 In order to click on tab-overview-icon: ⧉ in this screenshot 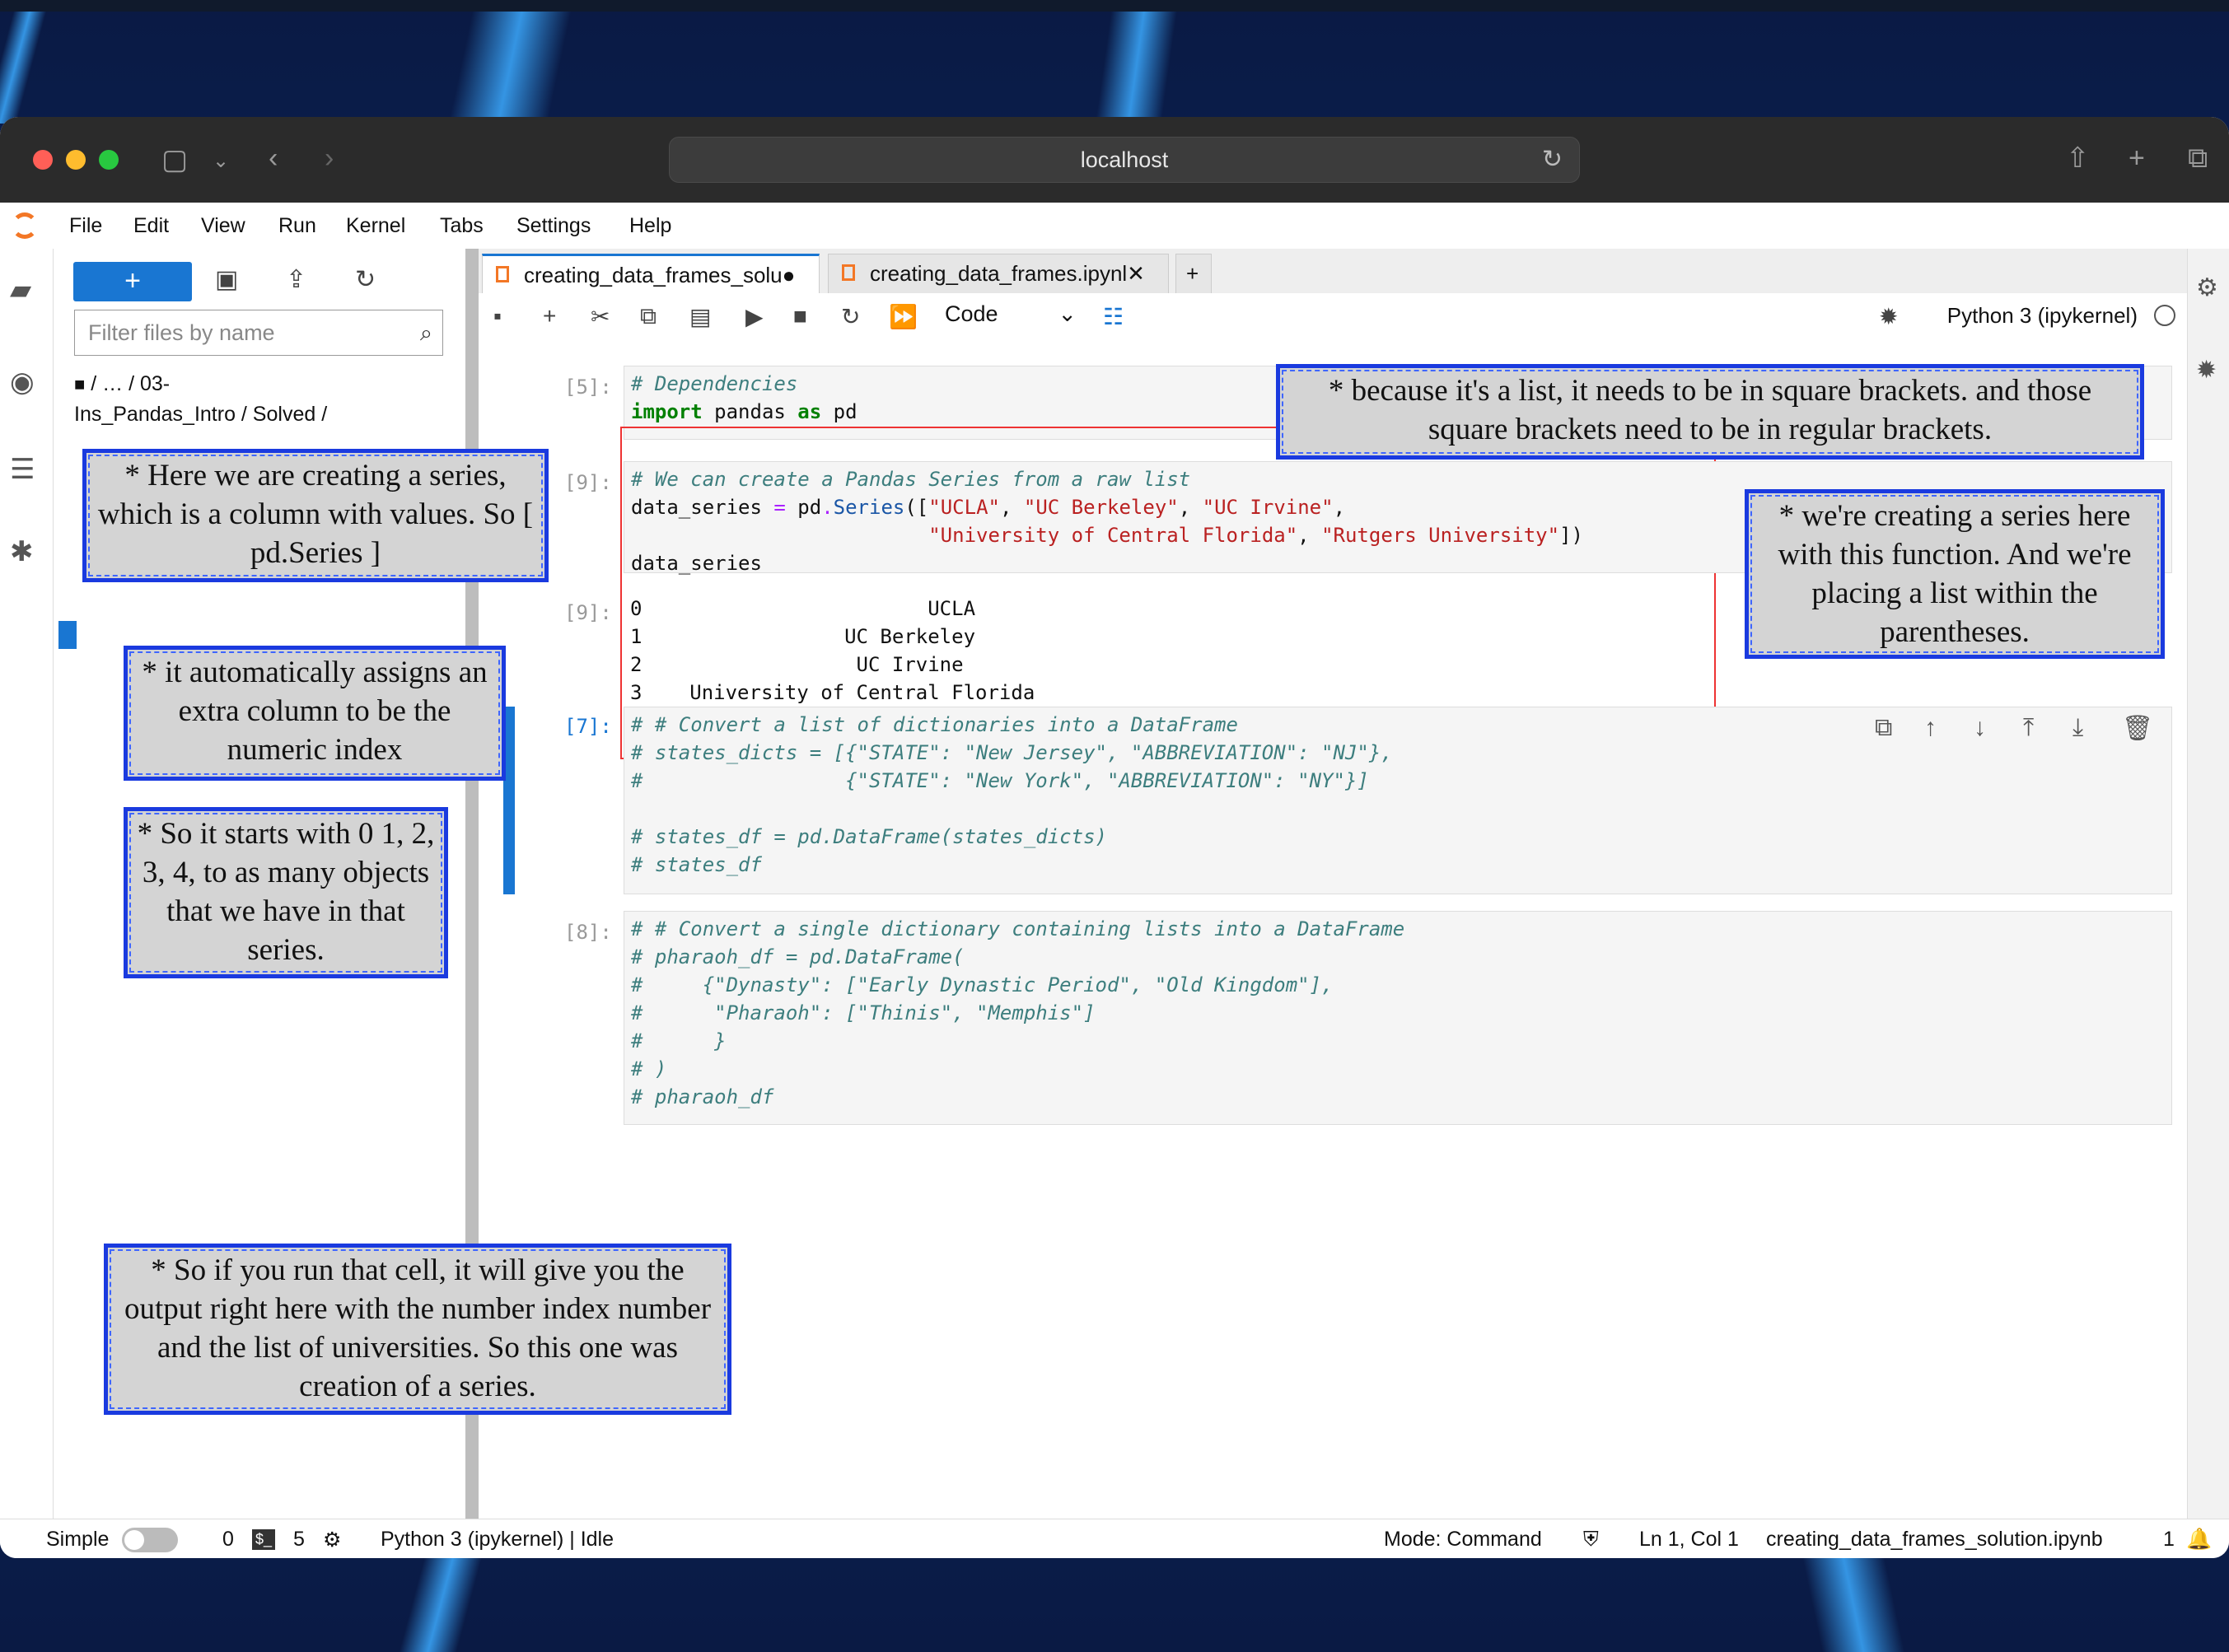, I will do `click(2198, 158)`.